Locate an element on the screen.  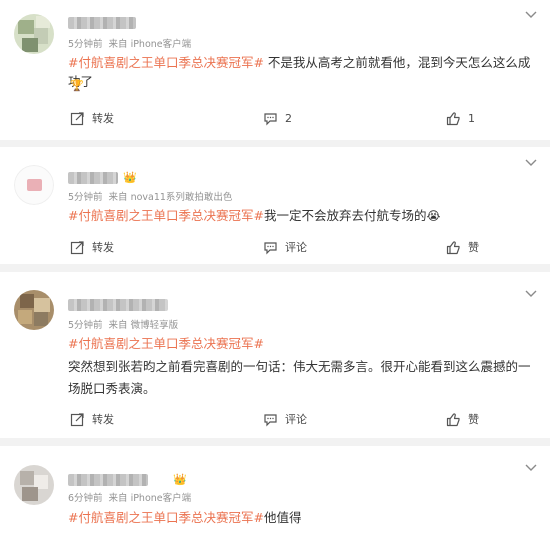
like-button: 1 is located at coordinates (460, 118).